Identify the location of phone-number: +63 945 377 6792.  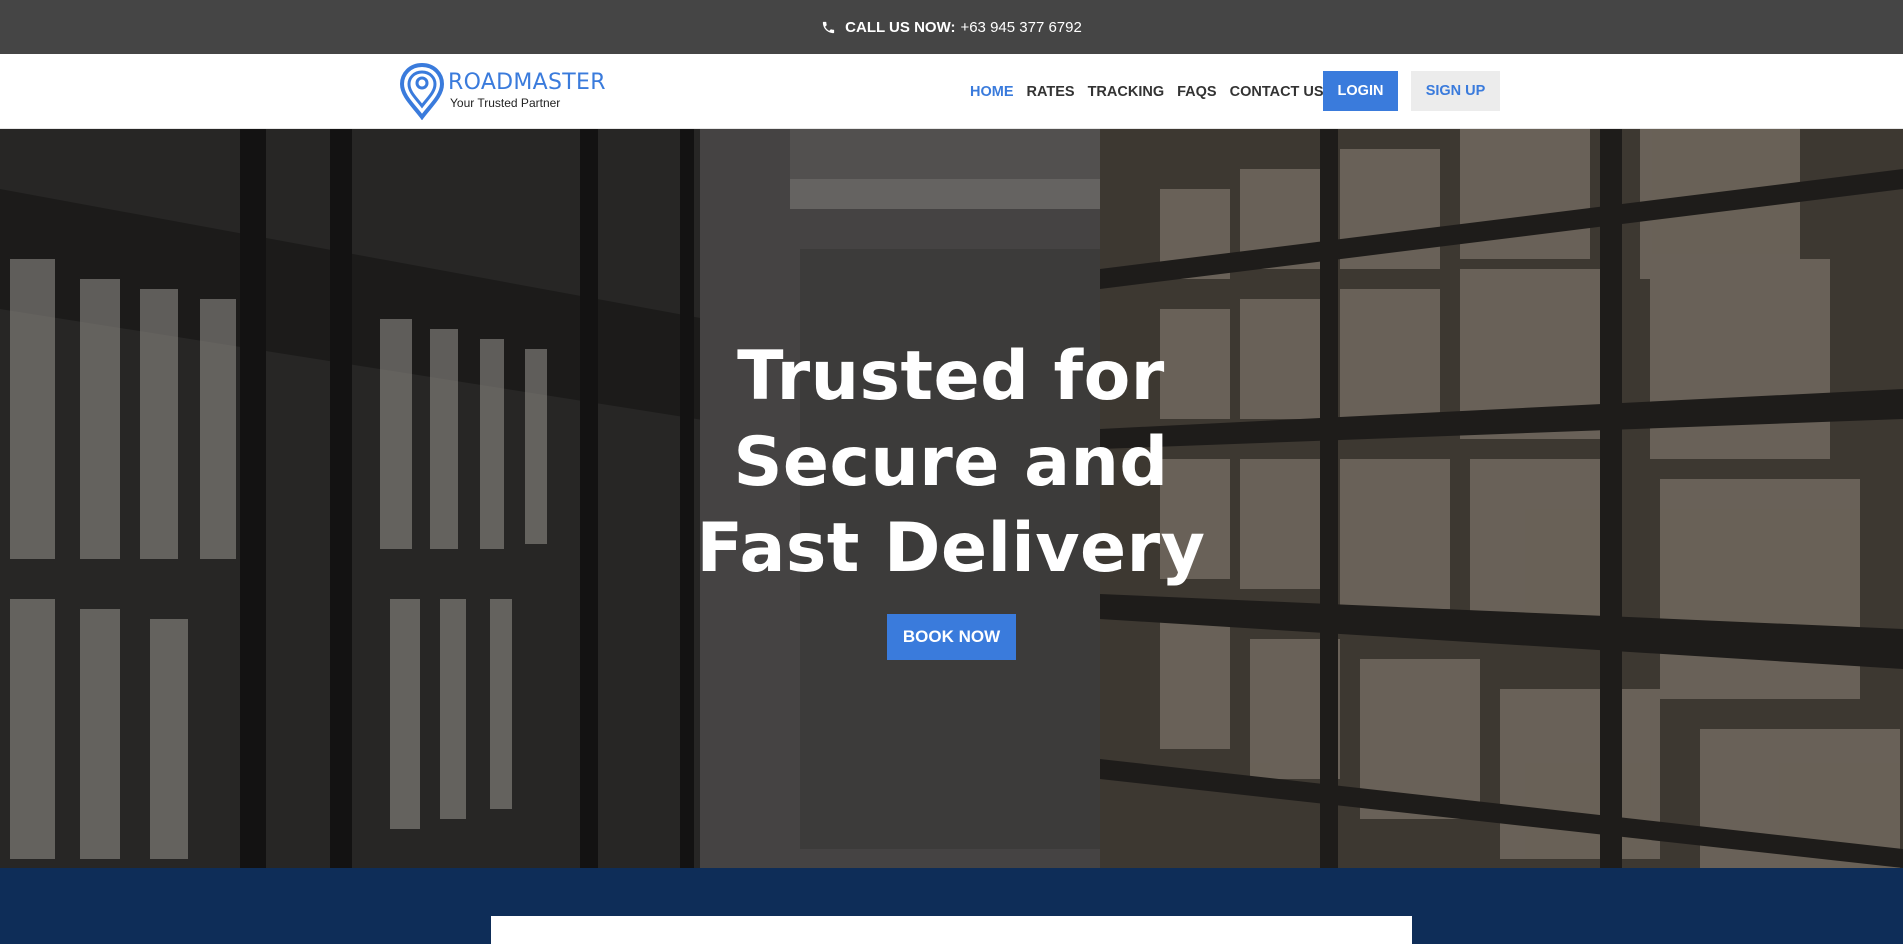
(1020, 27).